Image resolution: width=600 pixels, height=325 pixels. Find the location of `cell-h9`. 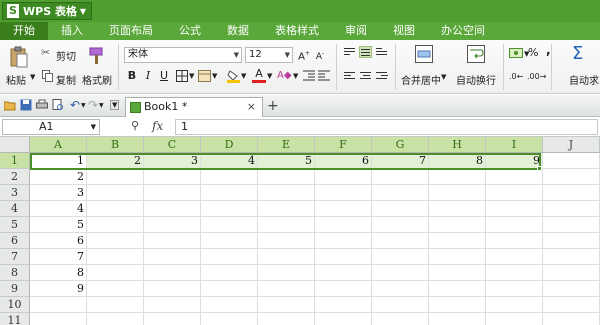

cell-h9 is located at coordinates (457, 289).